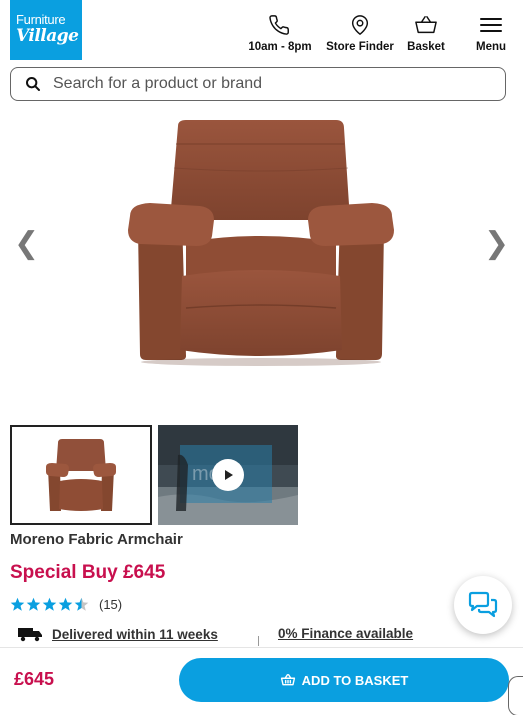 The image size is (523, 715). I want to click on search-icon, so click(33, 84).